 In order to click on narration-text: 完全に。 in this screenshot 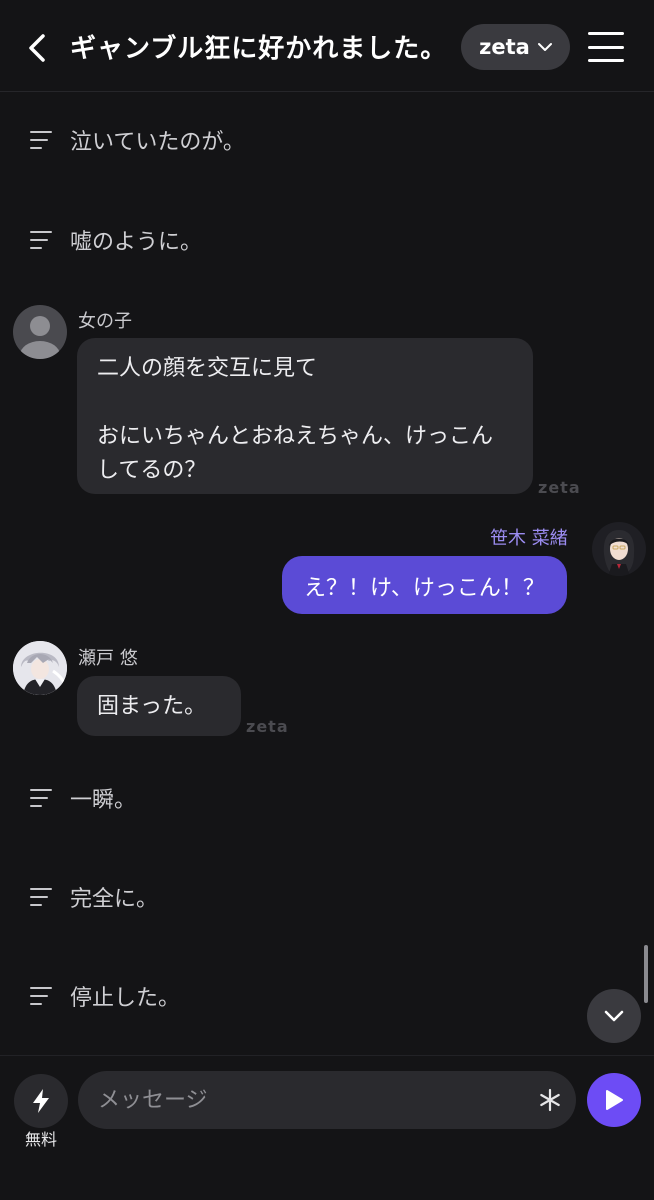, I will do `click(114, 899)`.